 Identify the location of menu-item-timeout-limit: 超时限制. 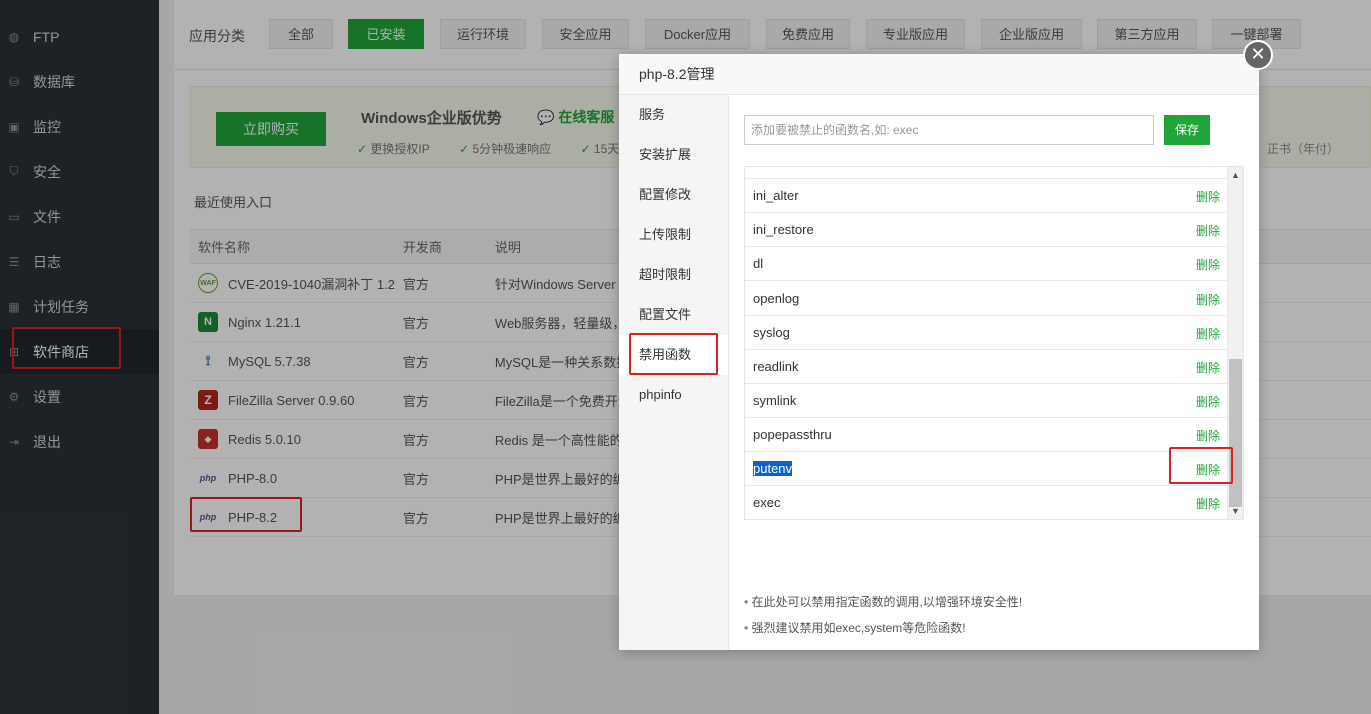
(673, 275).